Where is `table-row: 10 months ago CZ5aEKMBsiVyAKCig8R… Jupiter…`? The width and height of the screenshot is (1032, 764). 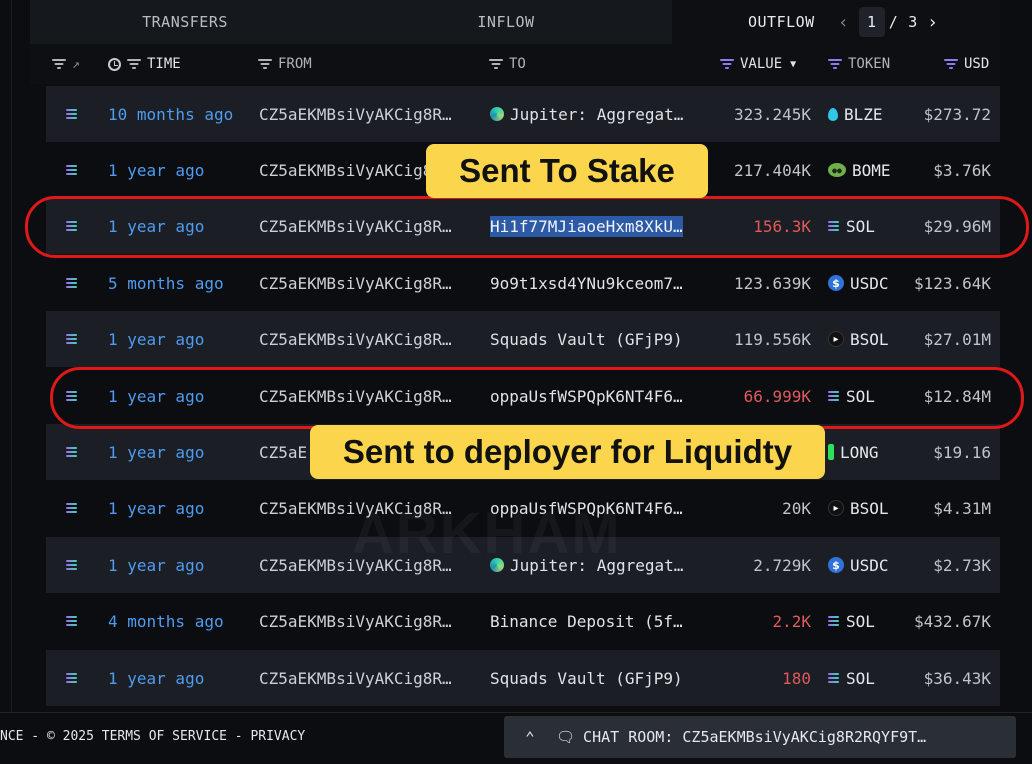
table-row: 10 months ago CZ5aEKMBsiVyAKCig8R… Jupiter… is located at coordinates (523, 114).